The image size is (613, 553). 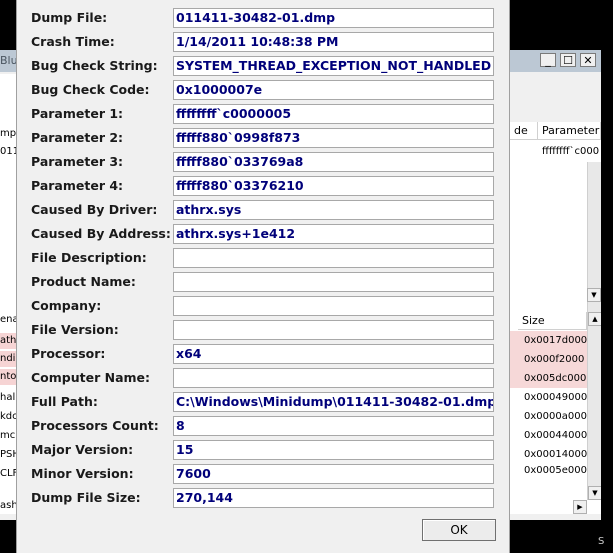 What do you see at coordinates (333, 66) in the screenshot?
I see `field-bug-check-string: SYSTEM_THREAD_EXCEPTION_NOT_HANDLED` at bounding box center [333, 66].